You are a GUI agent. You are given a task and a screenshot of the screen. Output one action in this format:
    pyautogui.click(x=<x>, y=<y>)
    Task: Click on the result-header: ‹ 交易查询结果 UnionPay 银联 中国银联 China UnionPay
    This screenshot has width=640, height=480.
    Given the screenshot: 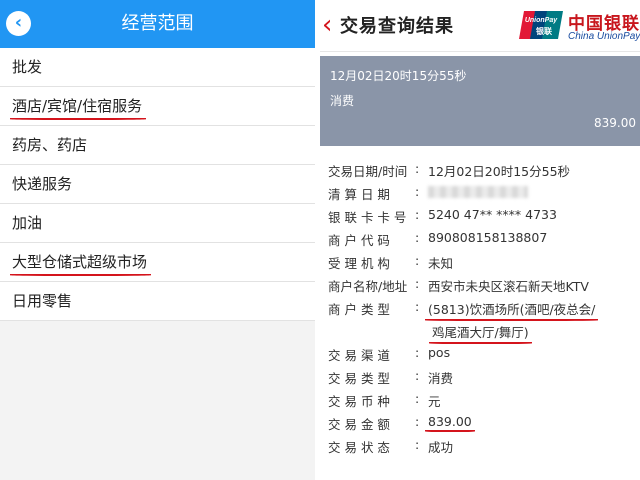 What is the action you would take?
    pyautogui.click(x=480, y=26)
    